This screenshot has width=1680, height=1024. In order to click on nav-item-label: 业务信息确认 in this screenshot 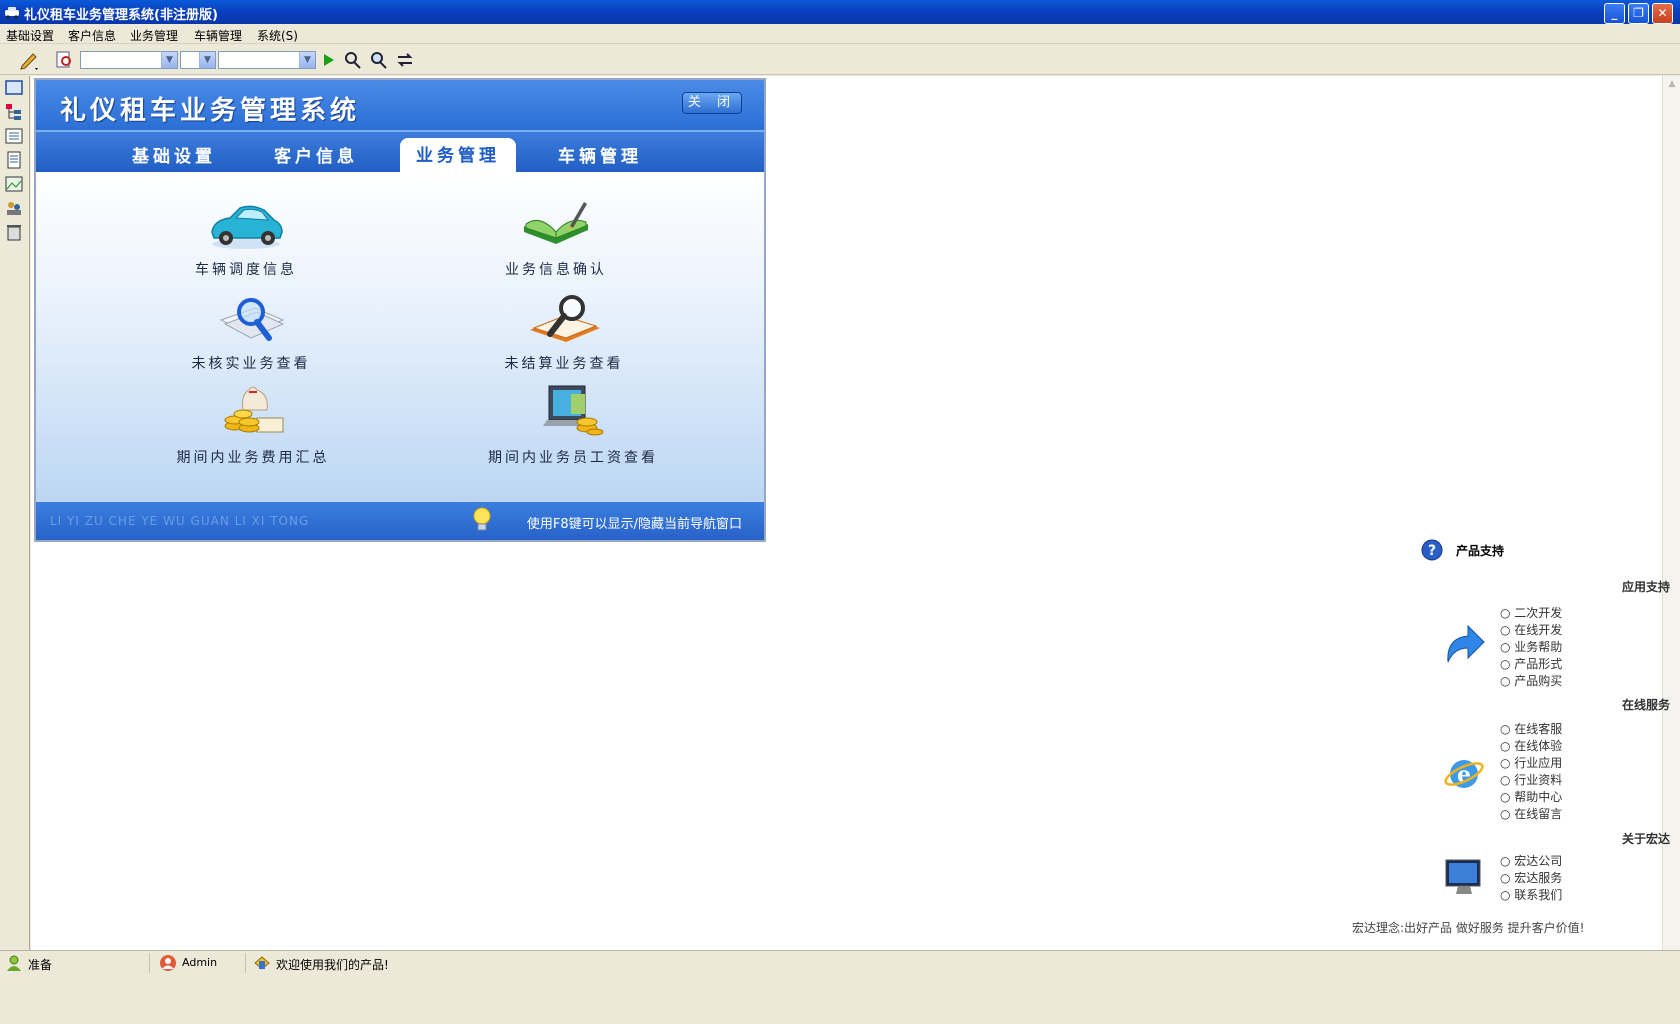, I will do `click(556, 270)`.